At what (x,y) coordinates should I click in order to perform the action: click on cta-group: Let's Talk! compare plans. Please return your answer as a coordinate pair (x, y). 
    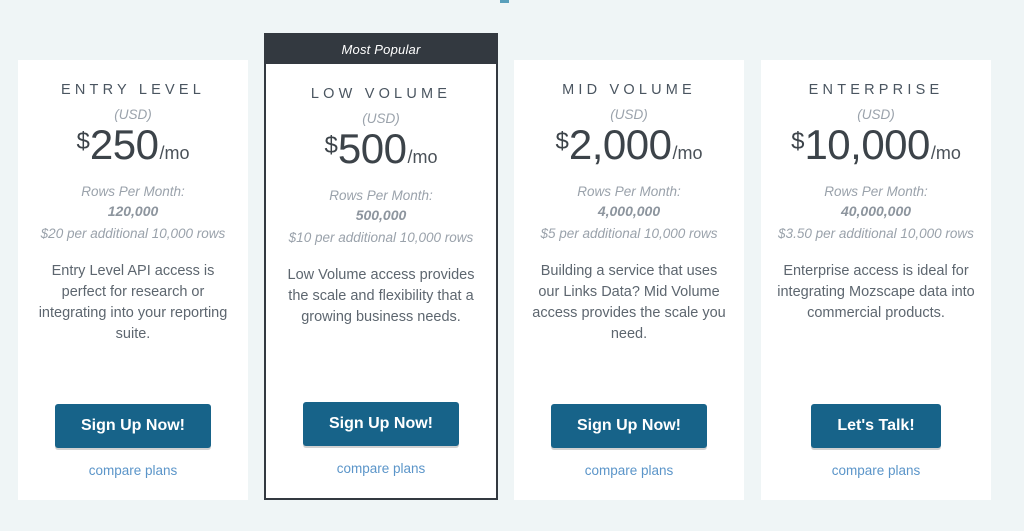
    Looking at the image, I should click on (876, 452).